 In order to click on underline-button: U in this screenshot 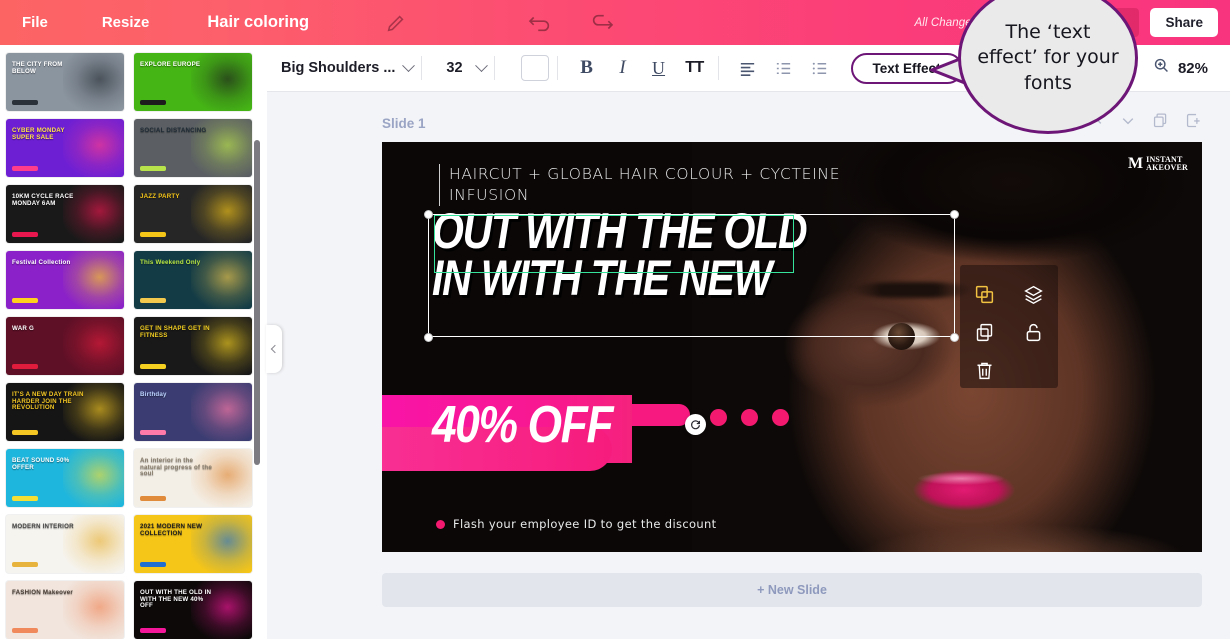, I will do `click(659, 68)`.